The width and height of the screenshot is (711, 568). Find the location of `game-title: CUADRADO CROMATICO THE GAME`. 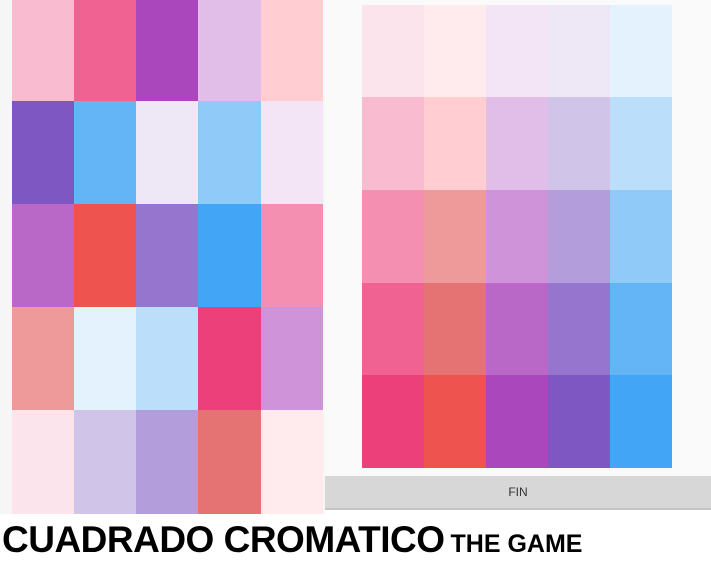

game-title: CUADRADO CROMATICO THE GAME is located at coordinates (354, 539).